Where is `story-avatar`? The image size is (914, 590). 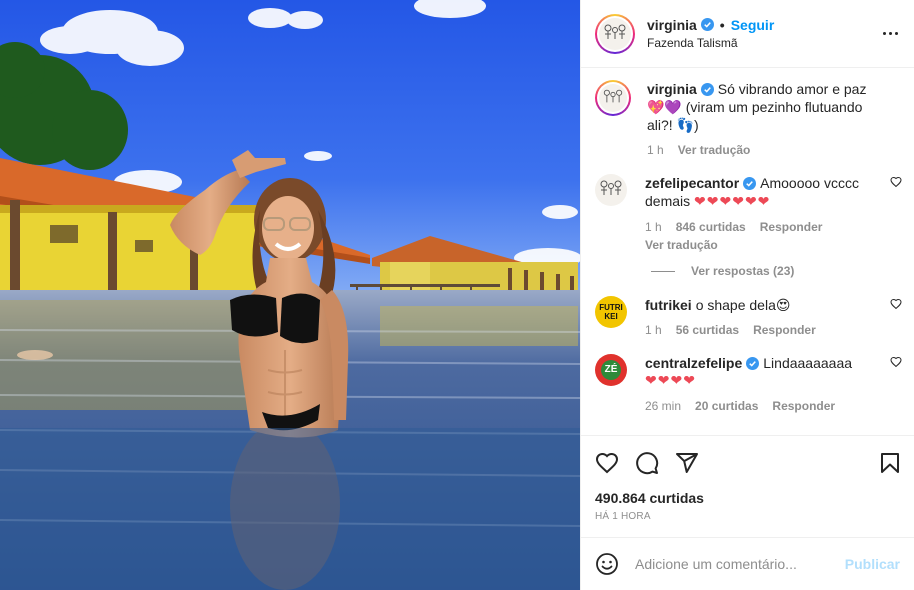
story-avatar is located at coordinates (615, 33).